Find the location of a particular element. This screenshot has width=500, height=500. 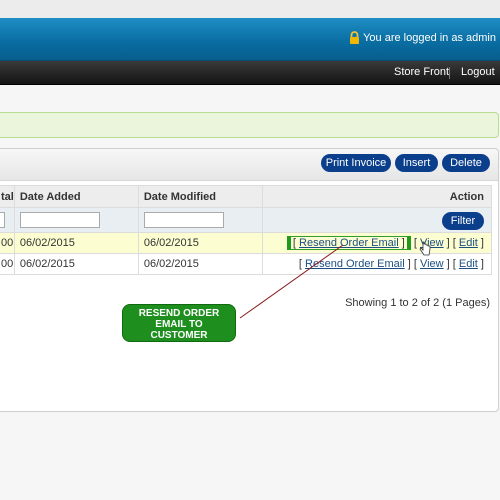

resend-callout: RESEND ORDER EMAIL TO CUSTOMER is located at coordinates (179, 323).